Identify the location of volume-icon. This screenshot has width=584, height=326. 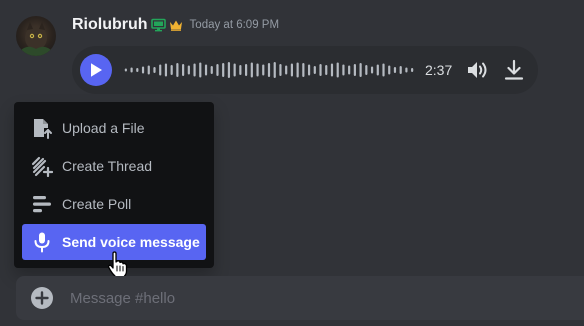
(477, 70).